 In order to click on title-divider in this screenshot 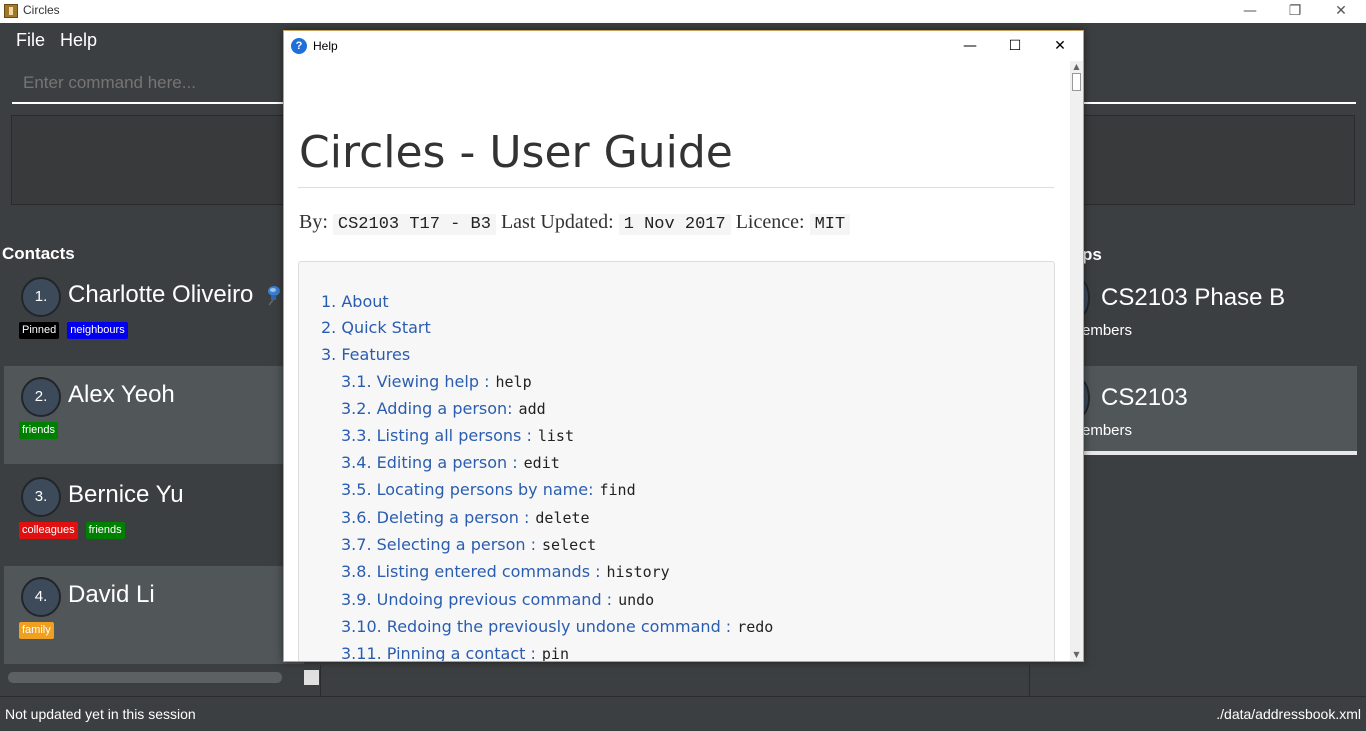, I will do `click(676, 187)`.